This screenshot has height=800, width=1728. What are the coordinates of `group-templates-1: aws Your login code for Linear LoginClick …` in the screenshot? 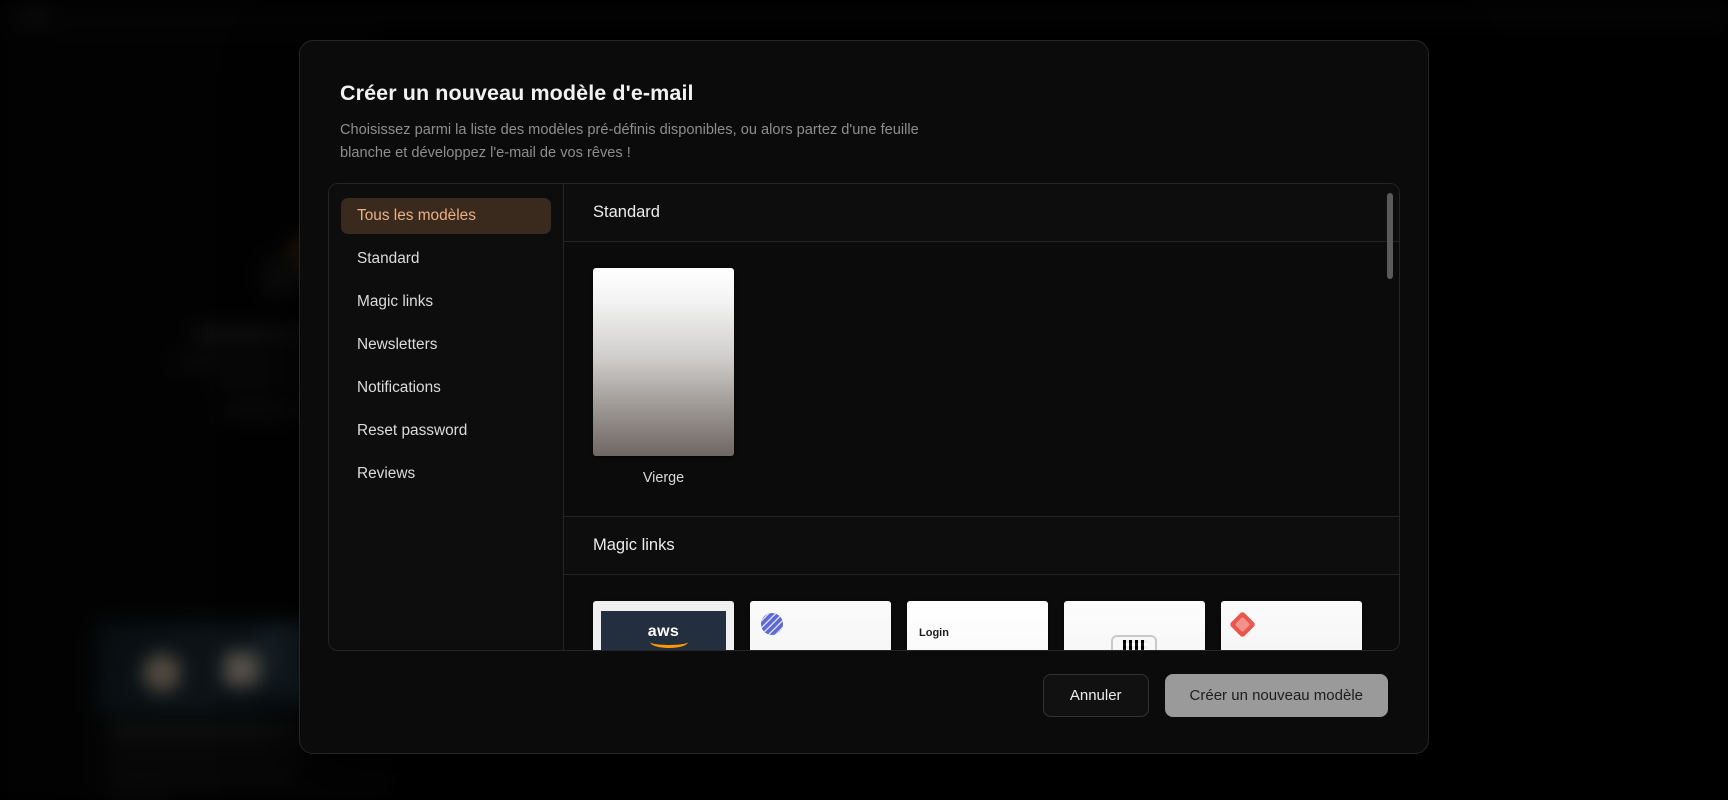 It's located at (981, 612).